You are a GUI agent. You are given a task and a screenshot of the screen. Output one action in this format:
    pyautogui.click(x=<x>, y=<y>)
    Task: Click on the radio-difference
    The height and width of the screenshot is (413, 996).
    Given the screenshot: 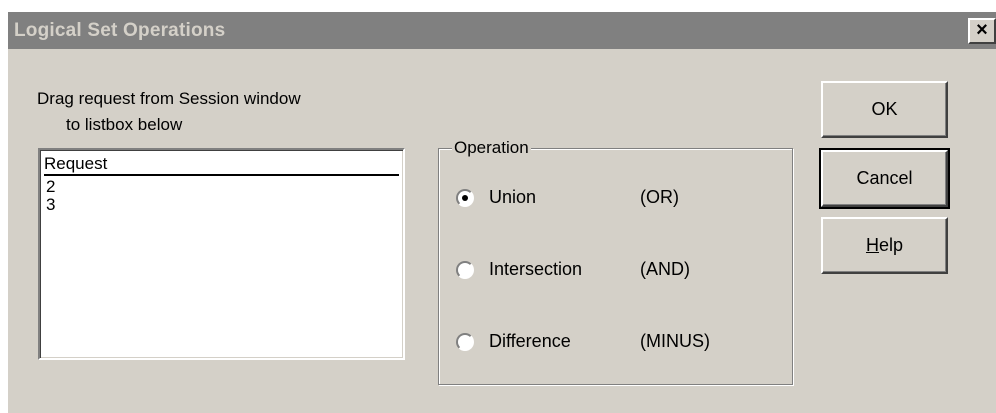 What is the action you would take?
    pyautogui.click(x=465, y=342)
    